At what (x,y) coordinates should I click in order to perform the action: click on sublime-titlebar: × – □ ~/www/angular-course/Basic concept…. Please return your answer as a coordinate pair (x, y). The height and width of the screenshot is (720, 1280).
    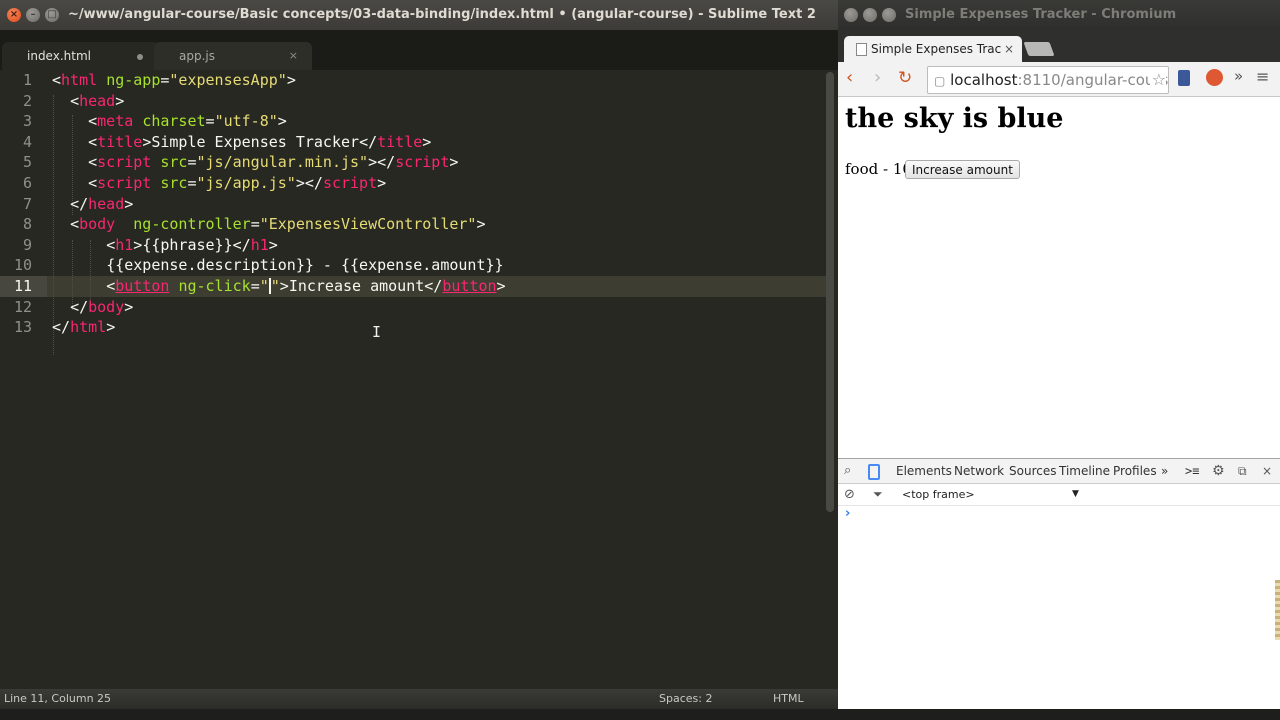
    Looking at the image, I should click on (419, 15).